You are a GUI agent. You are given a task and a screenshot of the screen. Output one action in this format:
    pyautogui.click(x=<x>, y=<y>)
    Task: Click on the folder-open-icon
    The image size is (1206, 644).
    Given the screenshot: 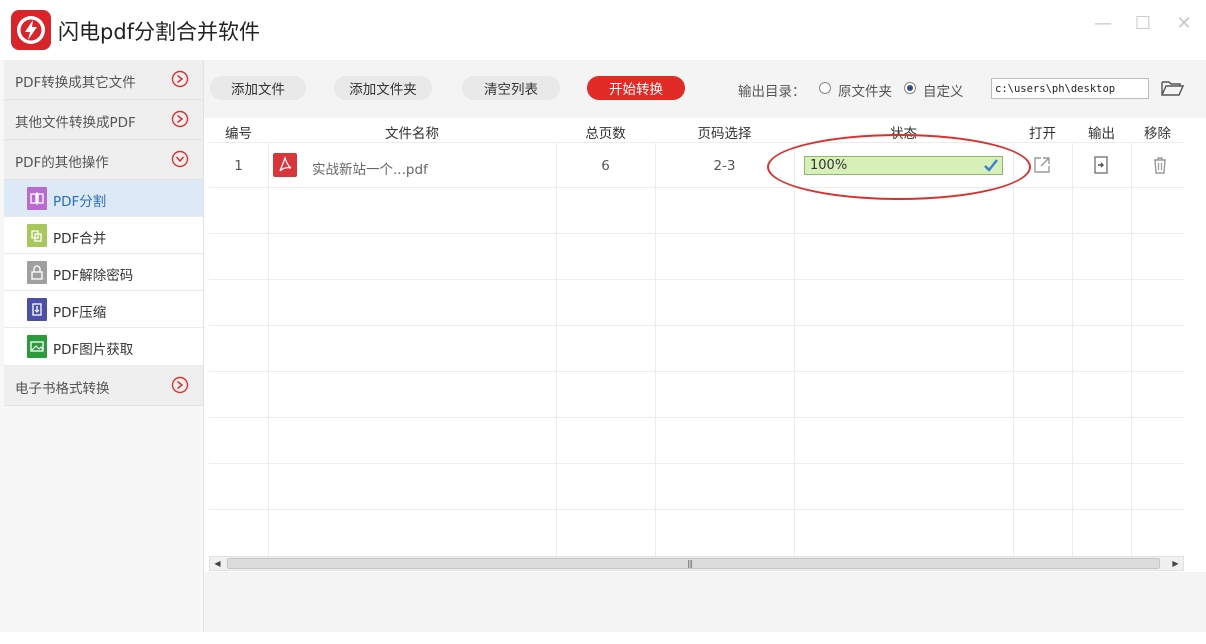 What is the action you would take?
    pyautogui.click(x=1172, y=88)
    